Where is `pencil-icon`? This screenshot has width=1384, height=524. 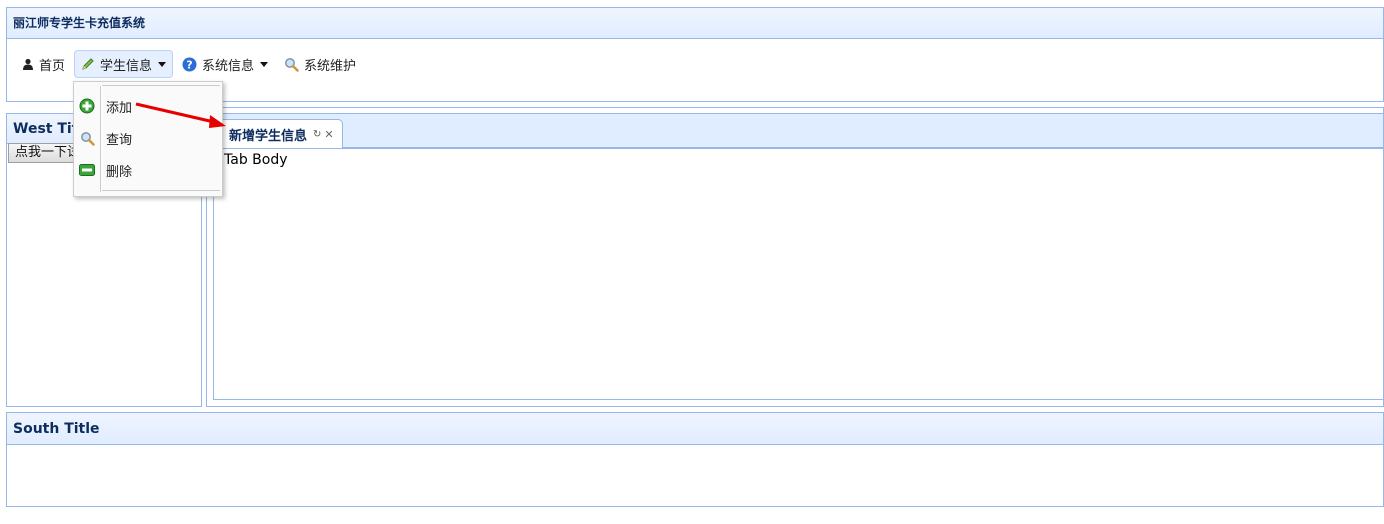 pencil-icon is located at coordinates (88, 64).